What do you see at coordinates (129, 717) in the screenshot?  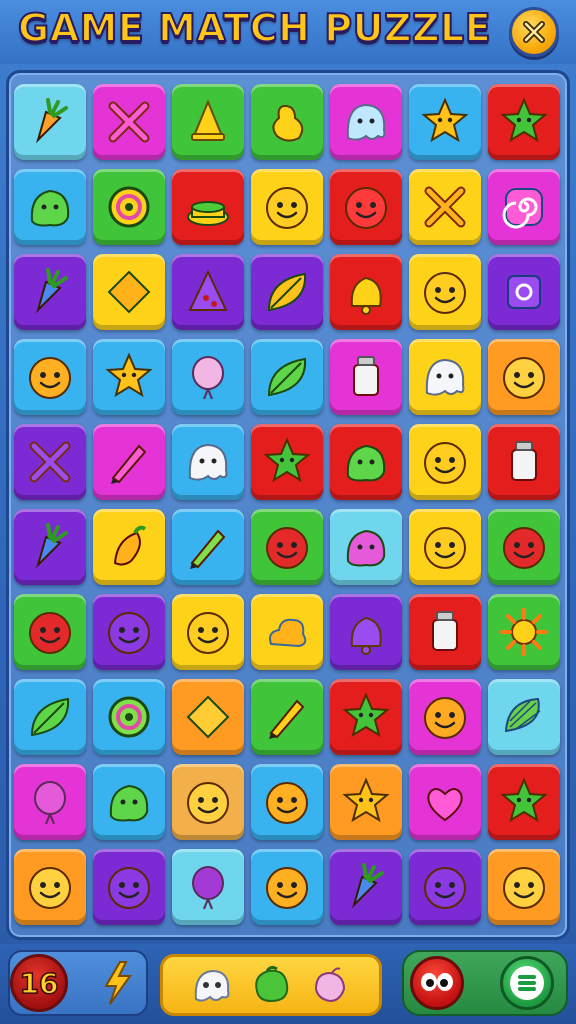 I see `tile-r8-c2` at bounding box center [129, 717].